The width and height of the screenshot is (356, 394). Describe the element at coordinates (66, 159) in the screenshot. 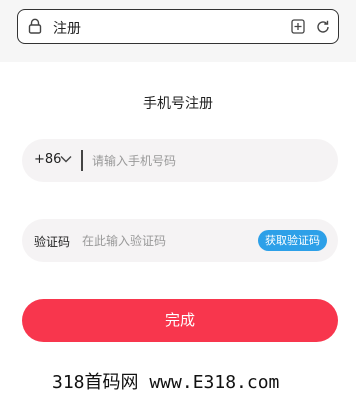

I see `chevron-down-icon` at that location.